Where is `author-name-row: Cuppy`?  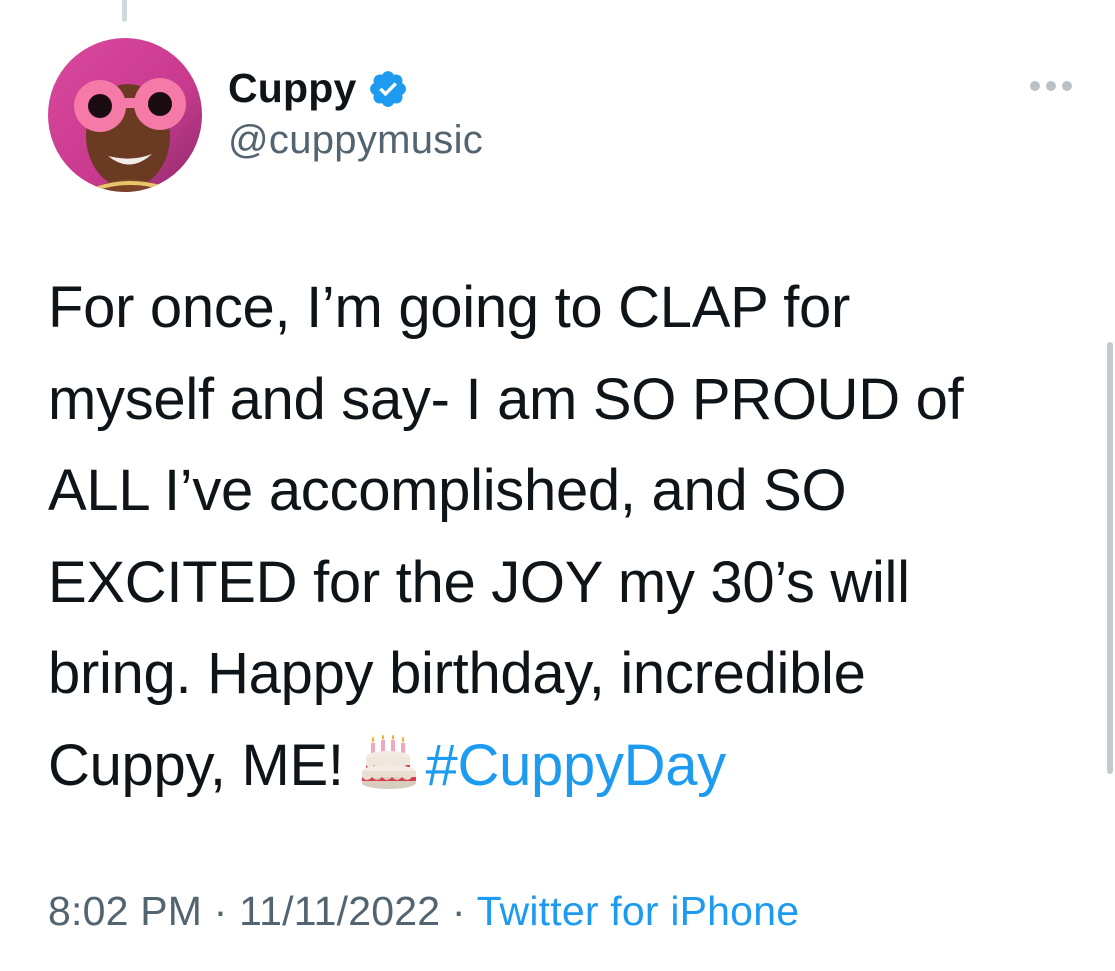 author-name-row: Cuppy is located at coordinates (318, 88).